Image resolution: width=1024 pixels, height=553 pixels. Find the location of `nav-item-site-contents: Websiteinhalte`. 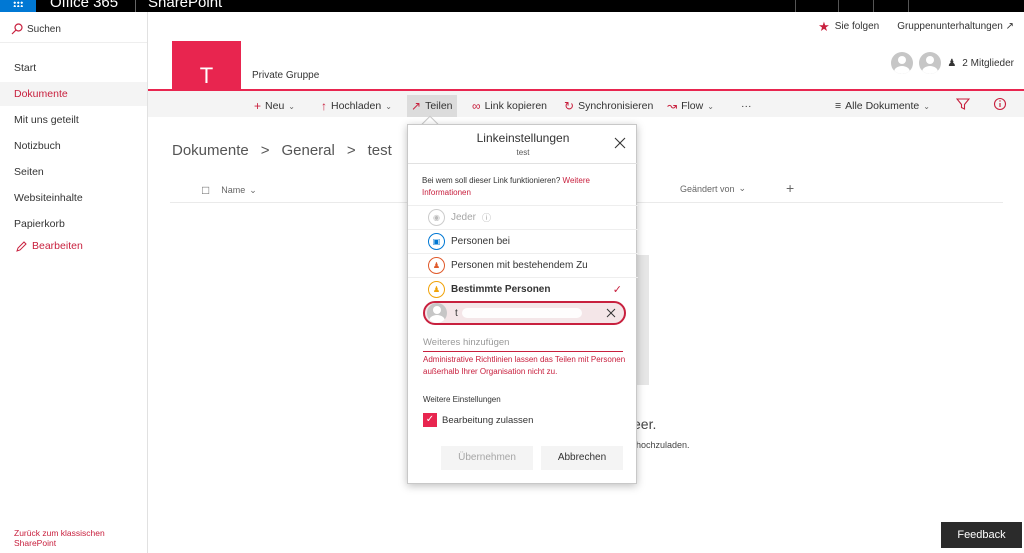

nav-item-site-contents: Websiteinhalte is located at coordinates (73, 198).